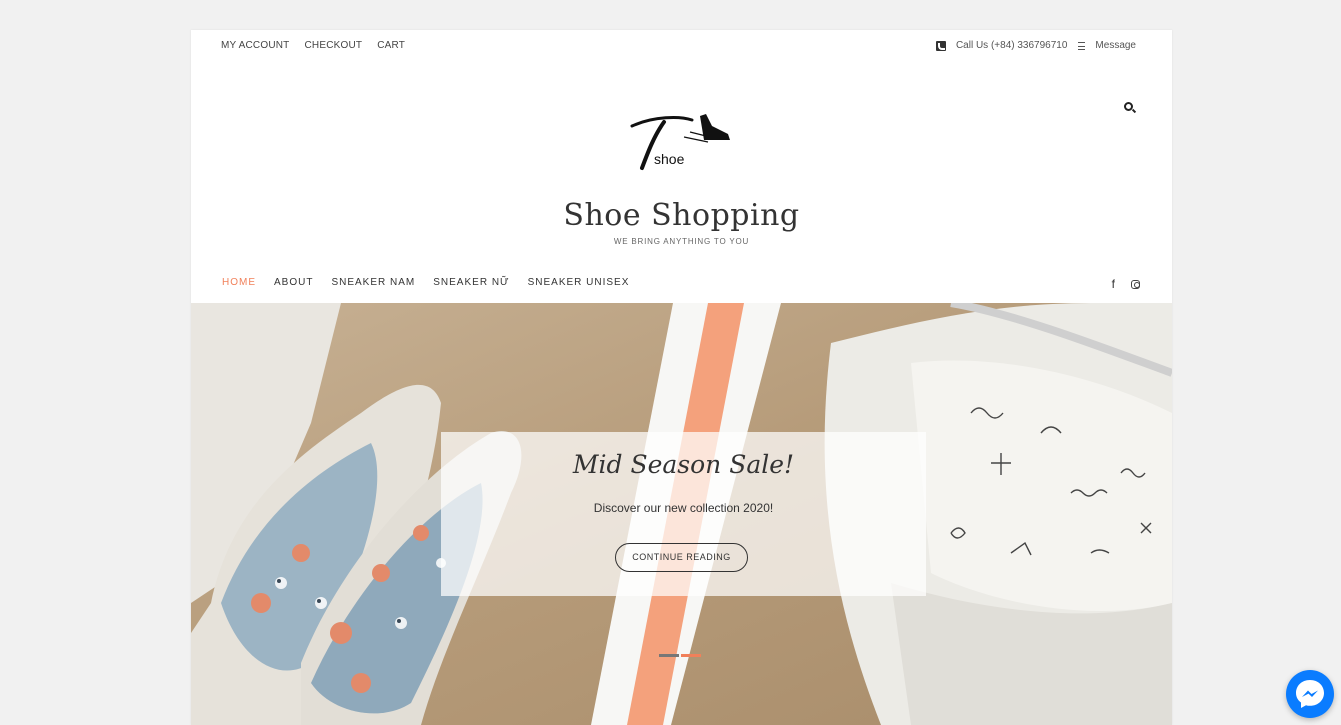 This screenshot has height=725, width=1341. What do you see at coordinates (1126, 284) in the screenshot?
I see `social-links: f` at bounding box center [1126, 284].